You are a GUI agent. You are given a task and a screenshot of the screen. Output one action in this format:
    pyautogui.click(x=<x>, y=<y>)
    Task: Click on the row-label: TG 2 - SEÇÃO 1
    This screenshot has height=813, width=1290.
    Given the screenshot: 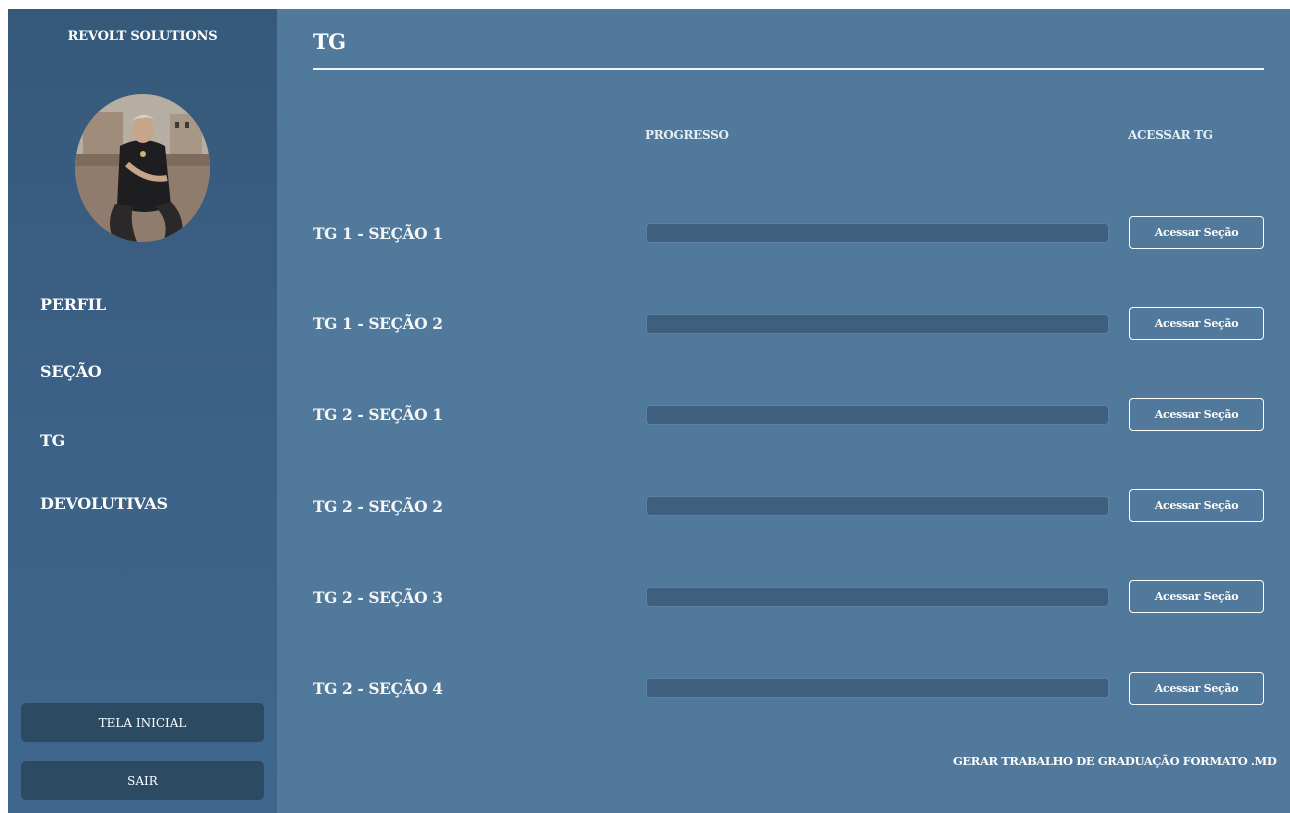 What is the action you would take?
    pyautogui.click(x=378, y=414)
    